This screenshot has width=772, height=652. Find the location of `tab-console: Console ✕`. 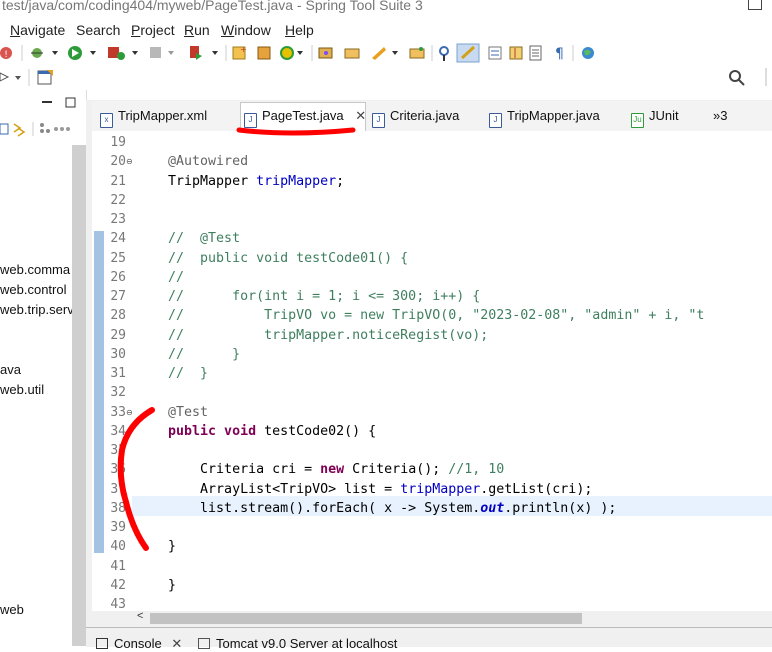

tab-console: Console ✕ is located at coordinates (139, 644).